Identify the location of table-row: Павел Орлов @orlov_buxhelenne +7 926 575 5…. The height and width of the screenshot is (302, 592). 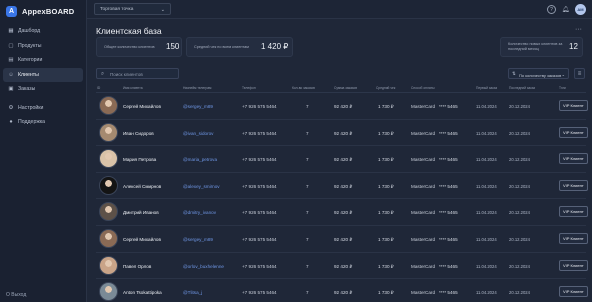
(342, 266).